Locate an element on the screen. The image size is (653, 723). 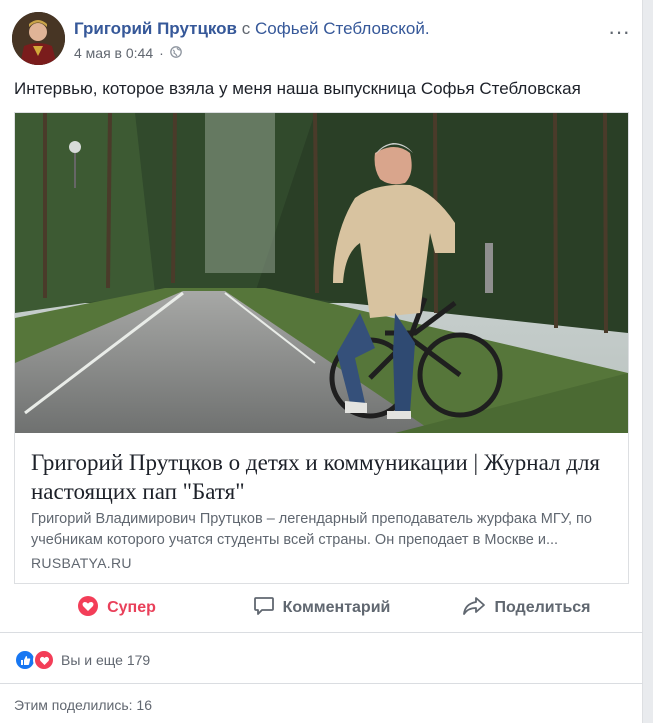
link-domain: RUSBATYA.RU is located at coordinates (81, 563).